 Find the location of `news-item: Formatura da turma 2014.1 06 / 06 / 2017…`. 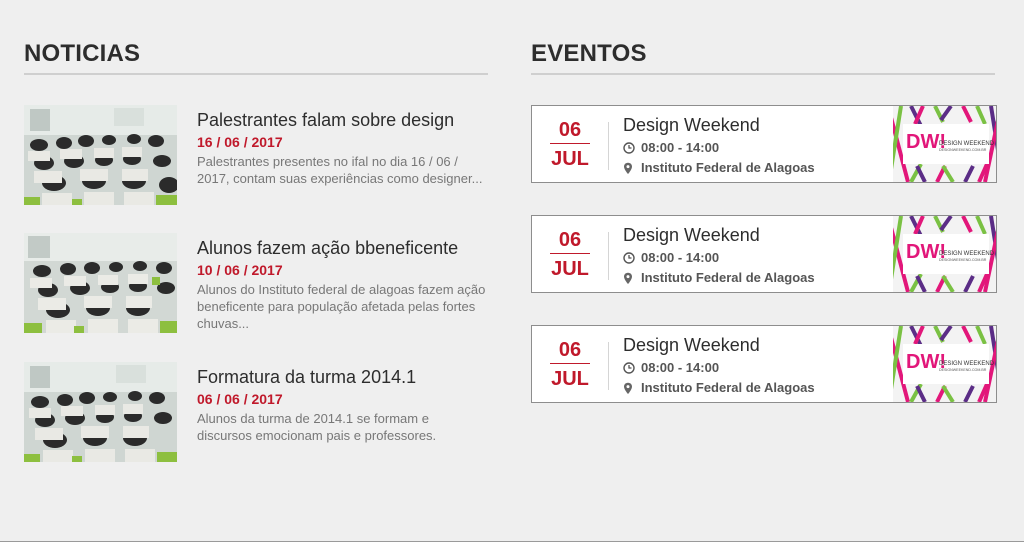

news-item: Formatura da turma 2014.1 06 / 06 / 2017… is located at coordinates (256, 412).